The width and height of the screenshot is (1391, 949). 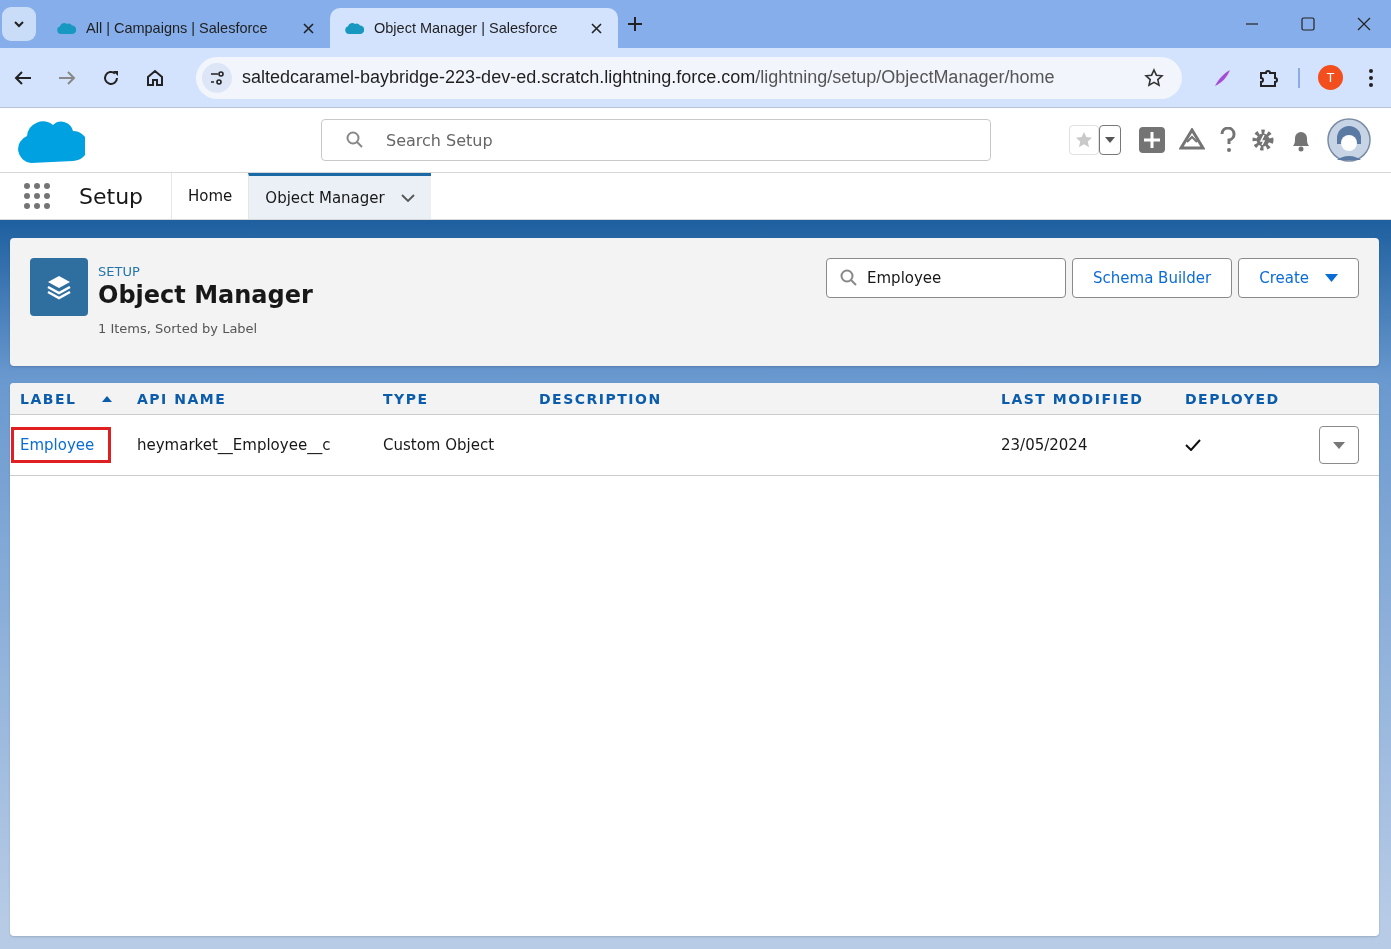 What do you see at coordinates (78, 398) in the screenshot?
I see `column-header: LABEL` at bounding box center [78, 398].